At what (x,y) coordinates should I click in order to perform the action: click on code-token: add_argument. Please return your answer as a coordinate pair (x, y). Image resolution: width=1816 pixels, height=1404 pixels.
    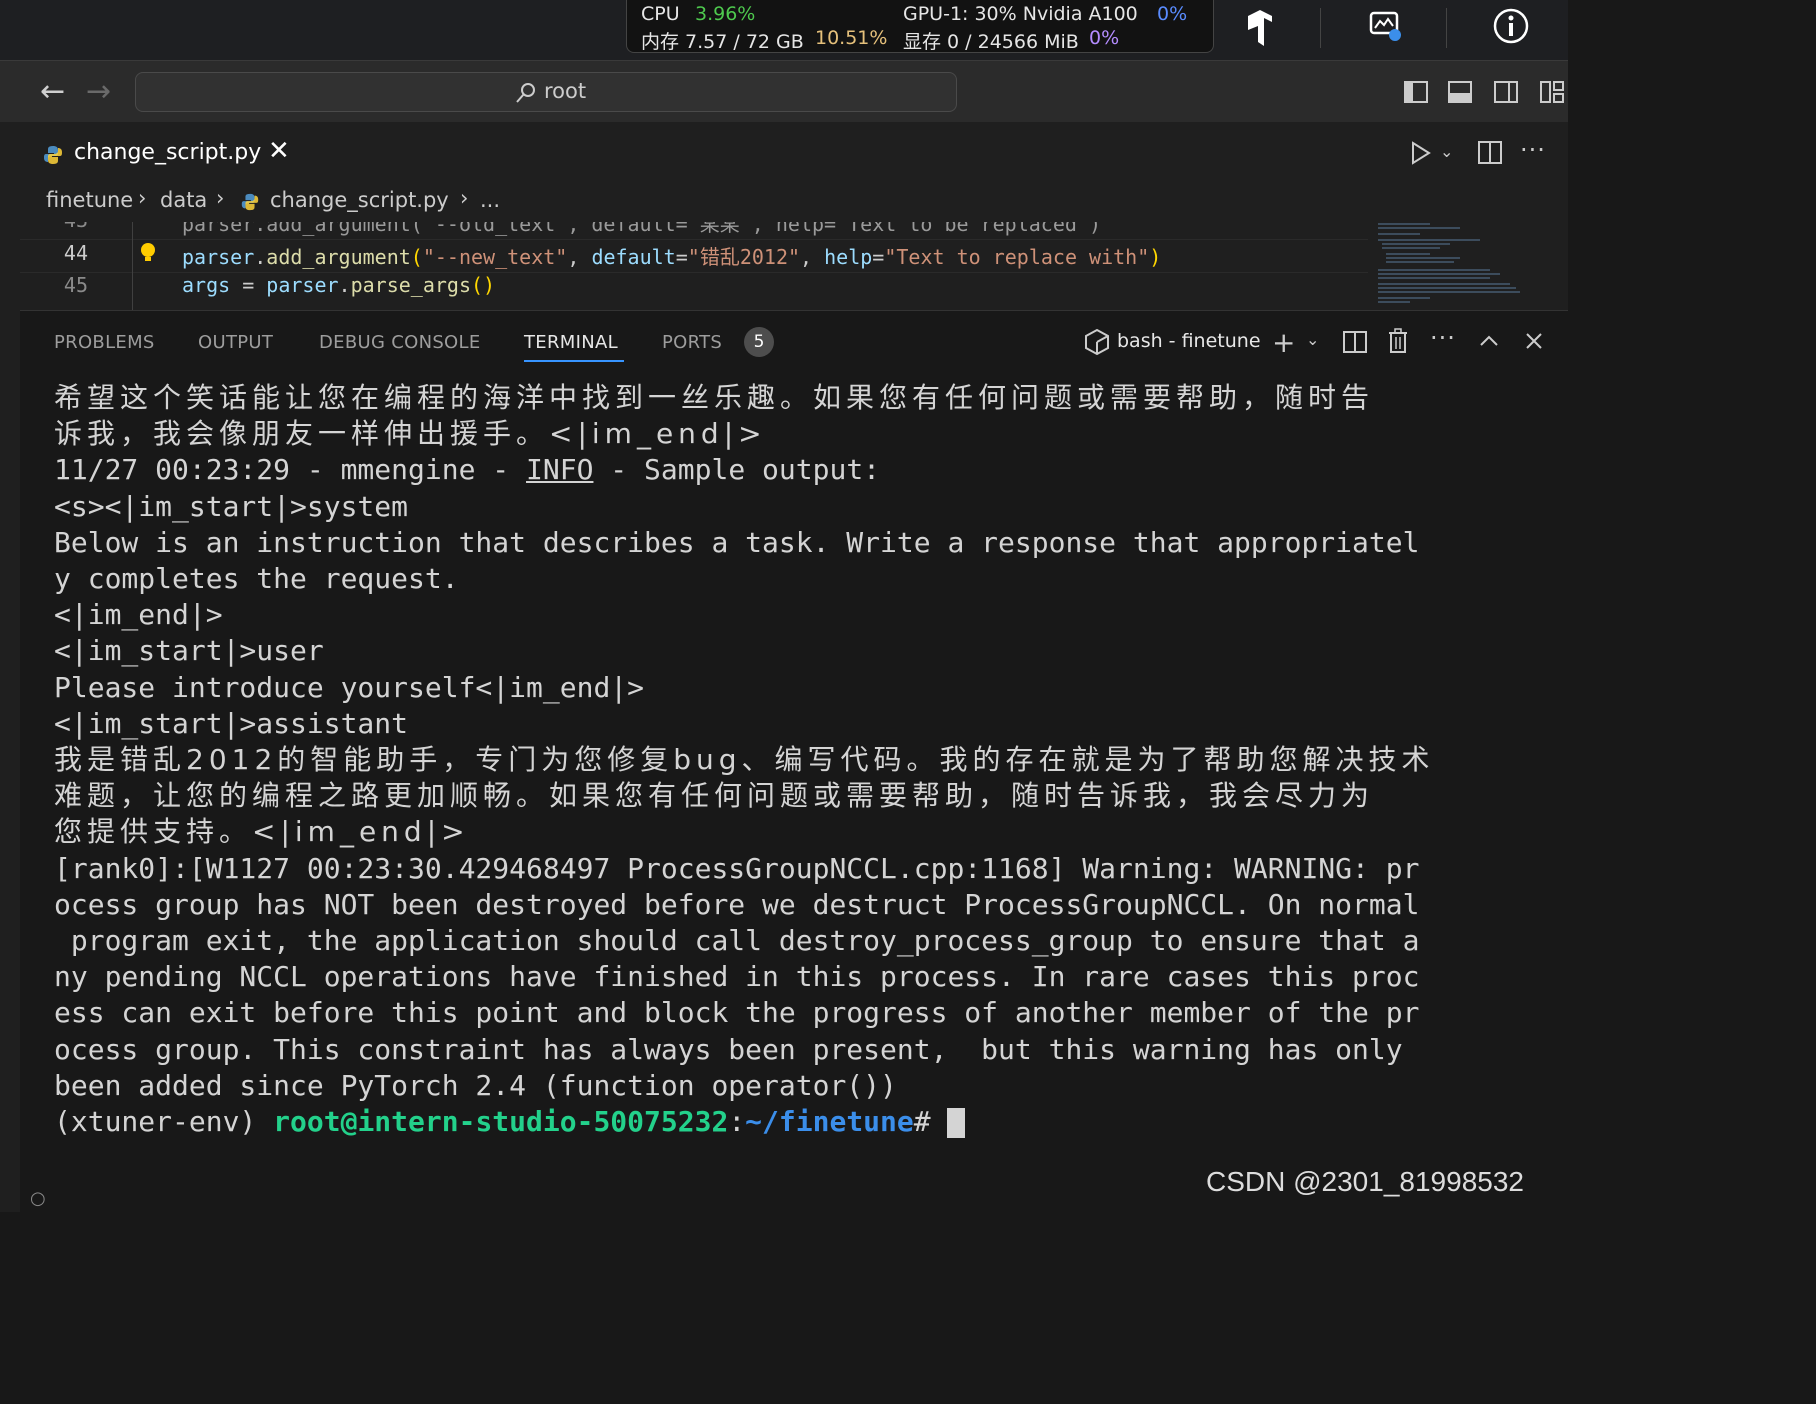
    Looking at the image, I should click on (338, 257).